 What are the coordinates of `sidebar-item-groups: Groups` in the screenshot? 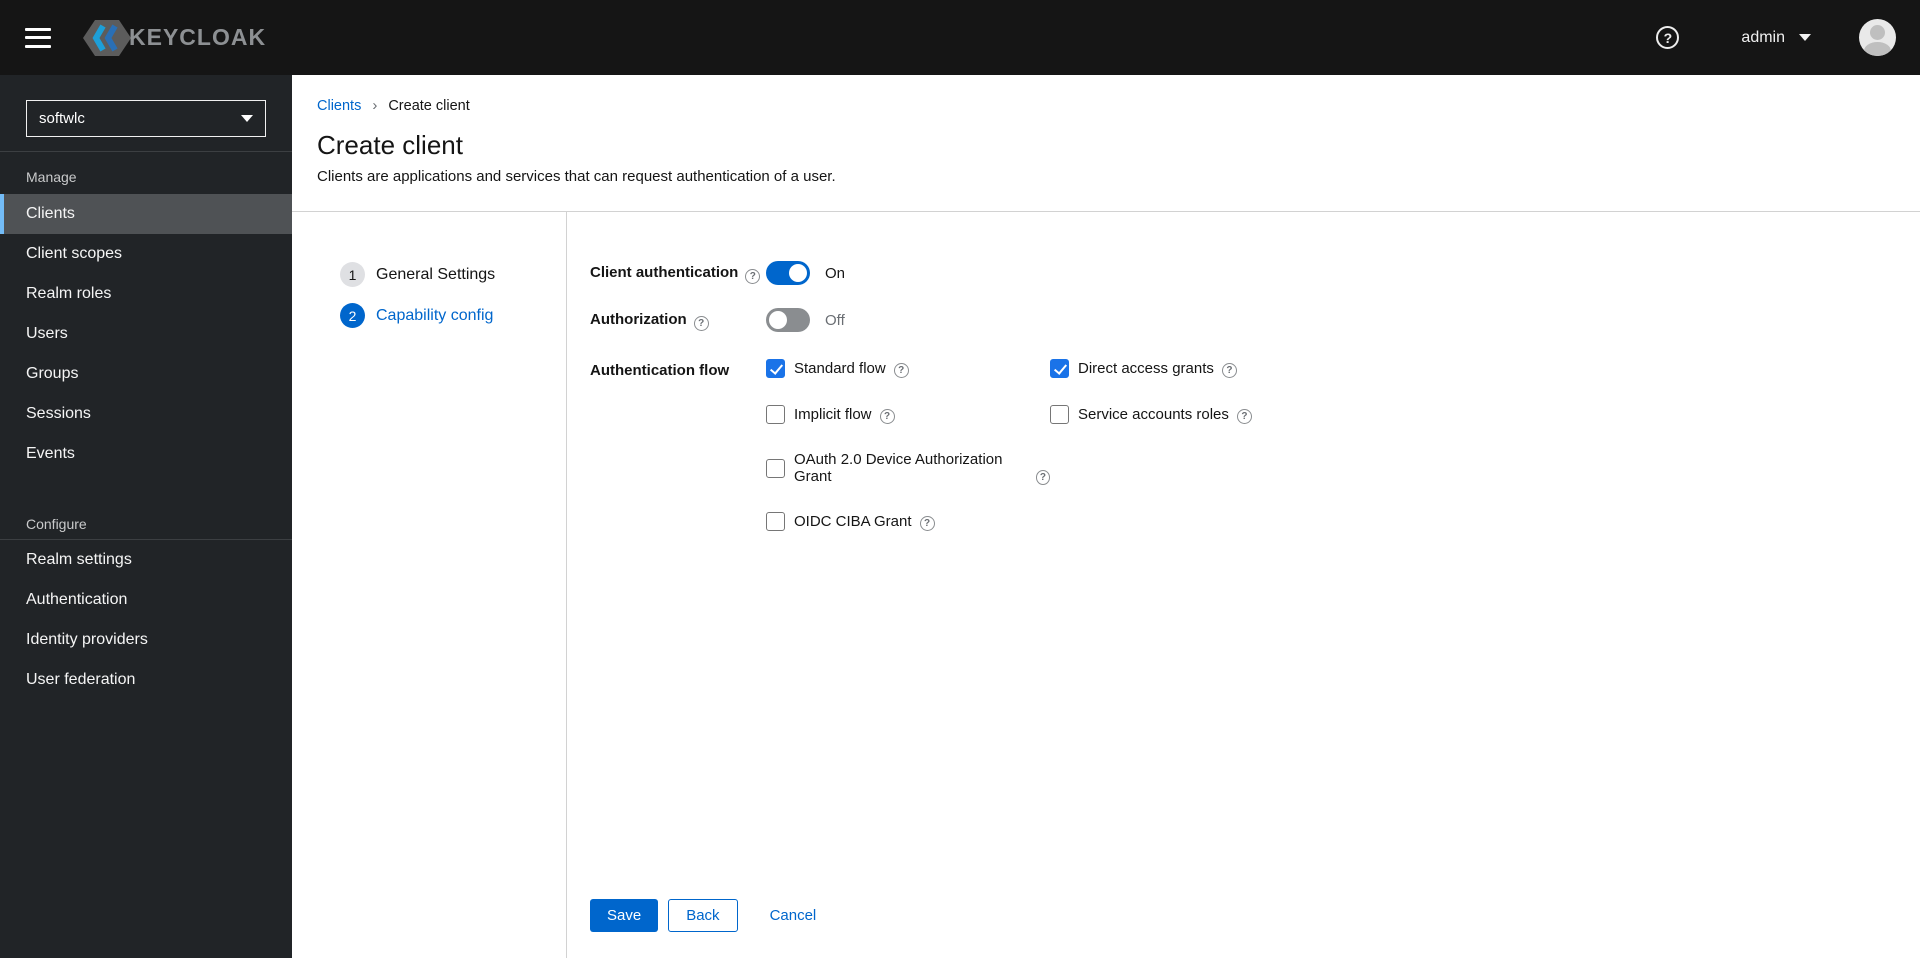 It's located at (146, 374).